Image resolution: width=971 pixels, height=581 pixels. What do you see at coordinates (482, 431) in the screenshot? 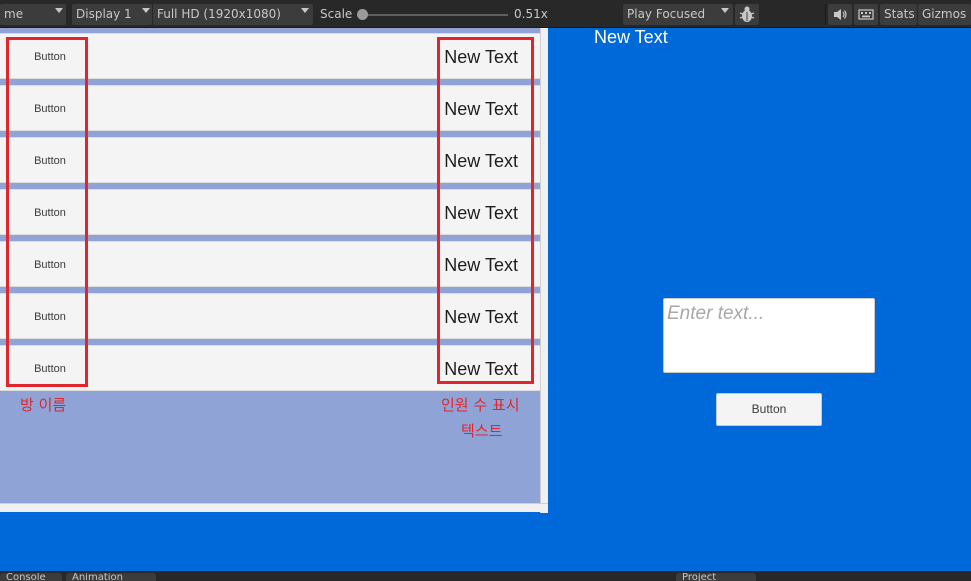
I see `player-count-annotation-line2: 텍스트` at bounding box center [482, 431].